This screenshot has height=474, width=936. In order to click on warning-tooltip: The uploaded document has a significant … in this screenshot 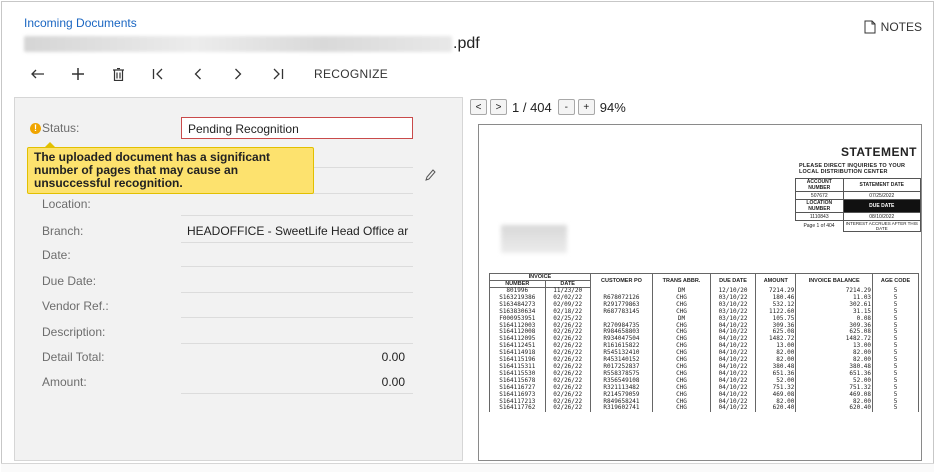, I will do `click(170, 168)`.